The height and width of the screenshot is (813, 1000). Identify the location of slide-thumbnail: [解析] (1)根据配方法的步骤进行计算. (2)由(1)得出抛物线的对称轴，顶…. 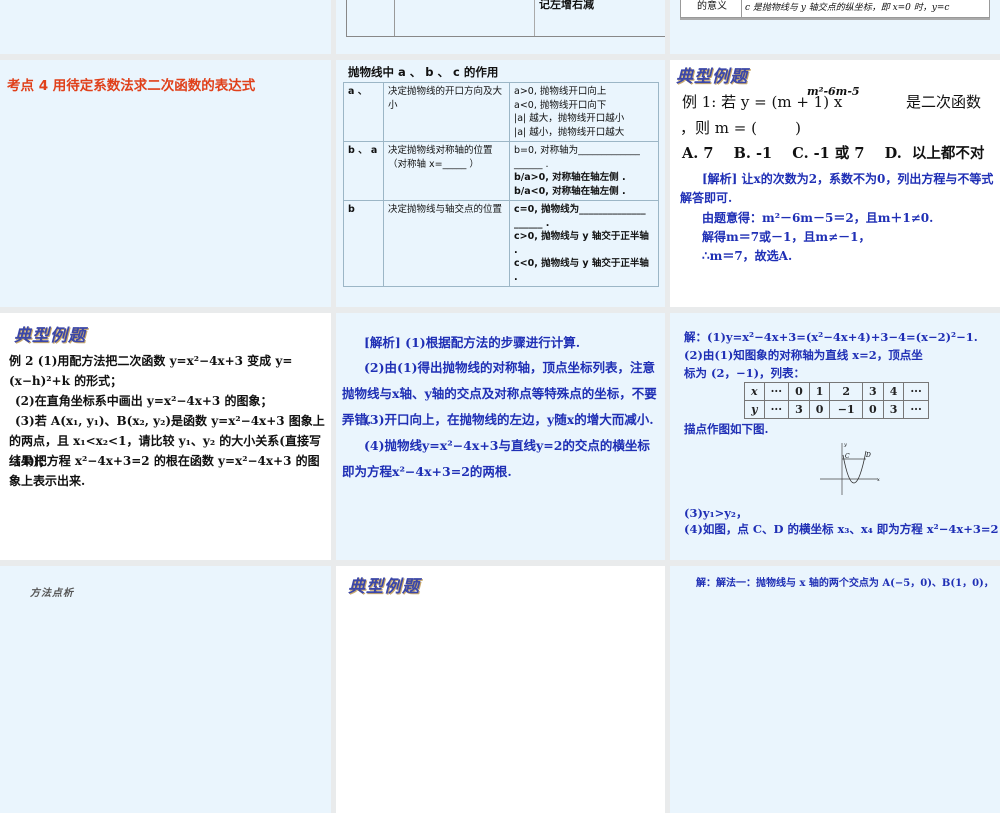
(500, 436).